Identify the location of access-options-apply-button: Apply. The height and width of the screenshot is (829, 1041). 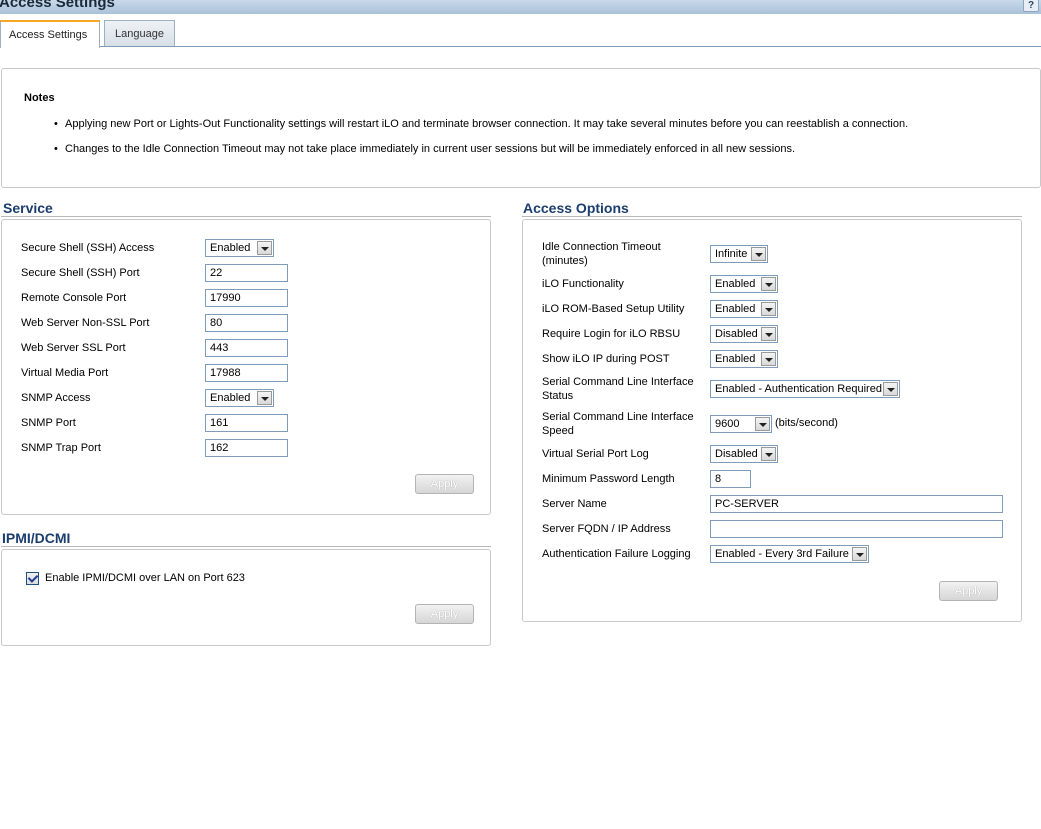
(968, 591).